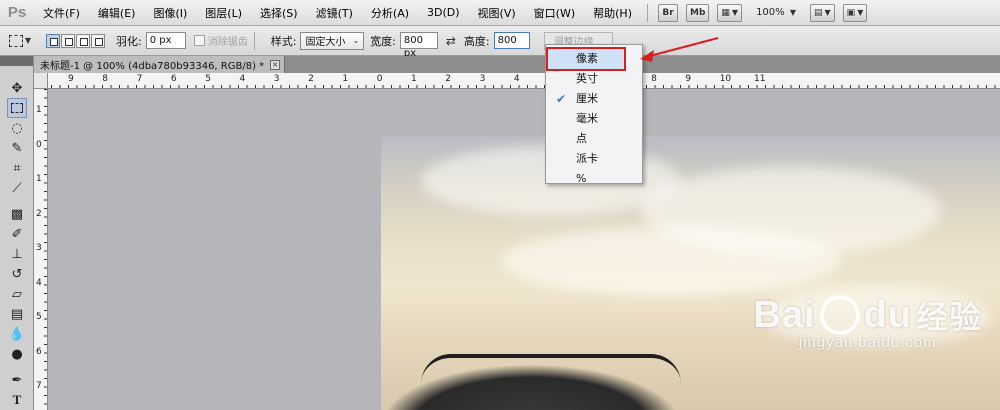 The image size is (1000, 410). What do you see at coordinates (17, 168) in the screenshot?
I see `crop-tool-icon: ⌗` at bounding box center [17, 168].